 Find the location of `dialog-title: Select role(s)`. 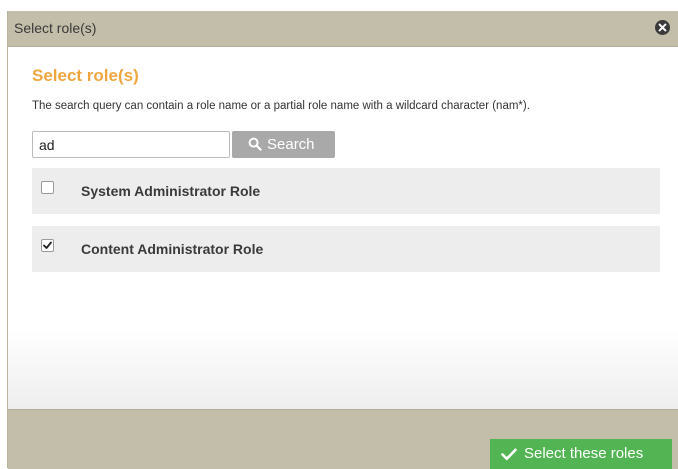

dialog-title: Select role(s) is located at coordinates (55, 28).